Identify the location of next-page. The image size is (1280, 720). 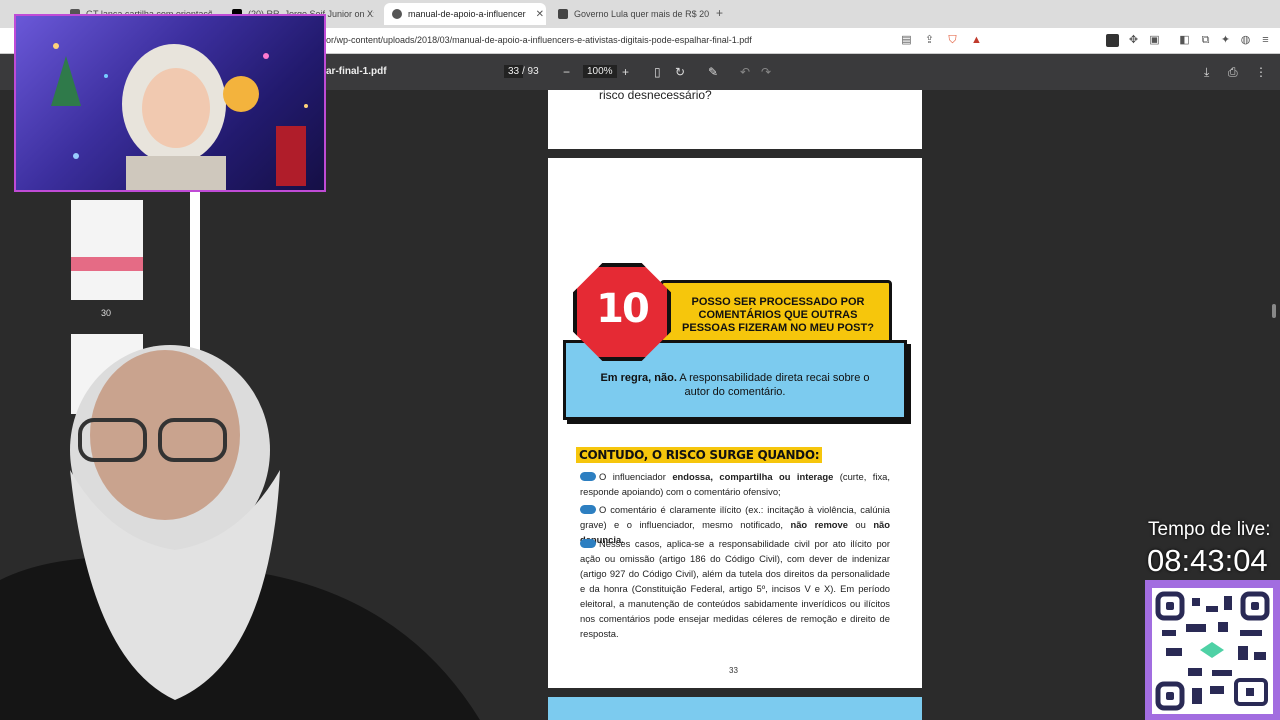
(735, 708).